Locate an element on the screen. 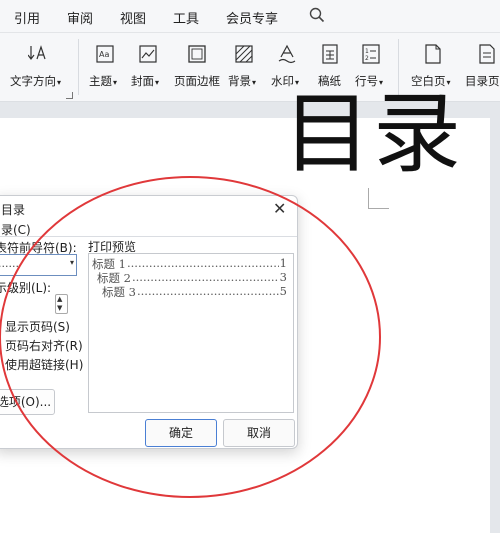 This screenshot has height=533, width=500. line-number-icon: 1 2 is located at coordinates (371, 54).